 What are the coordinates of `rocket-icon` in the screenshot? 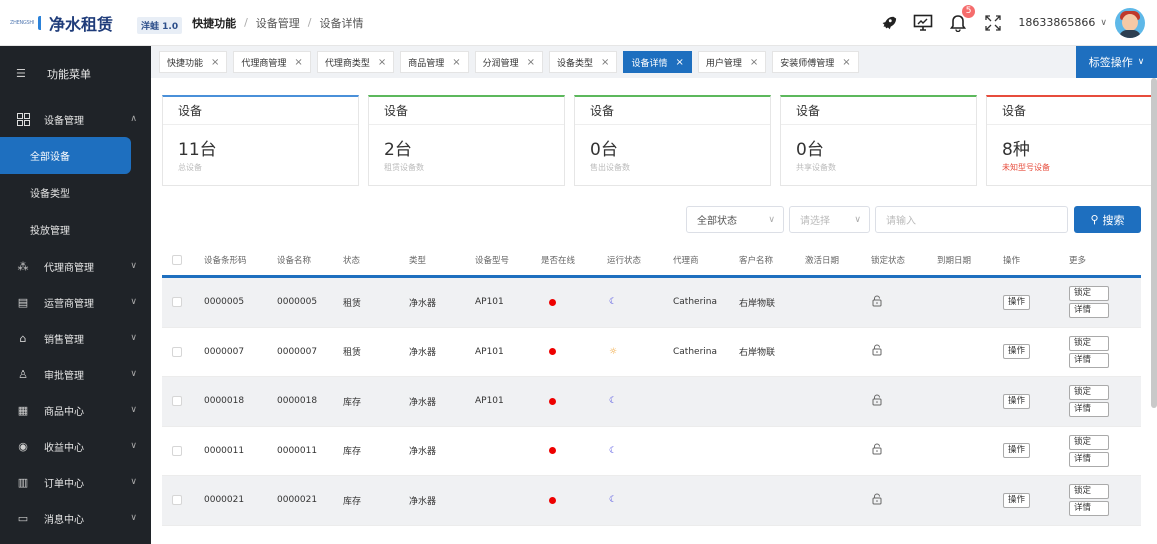 It's located at (888, 23).